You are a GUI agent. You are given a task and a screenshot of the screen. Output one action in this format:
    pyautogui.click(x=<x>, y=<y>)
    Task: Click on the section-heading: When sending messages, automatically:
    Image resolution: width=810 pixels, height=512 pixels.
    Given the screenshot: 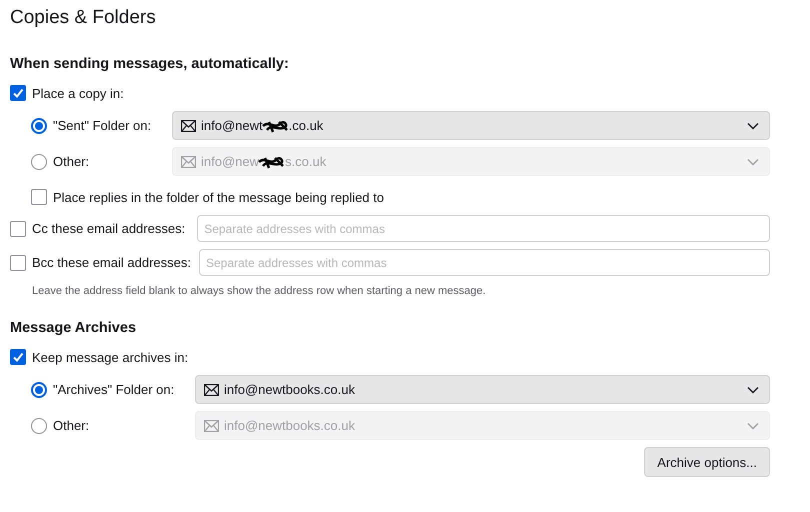 What is the action you would take?
    pyautogui.click(x=150, y=64)
    